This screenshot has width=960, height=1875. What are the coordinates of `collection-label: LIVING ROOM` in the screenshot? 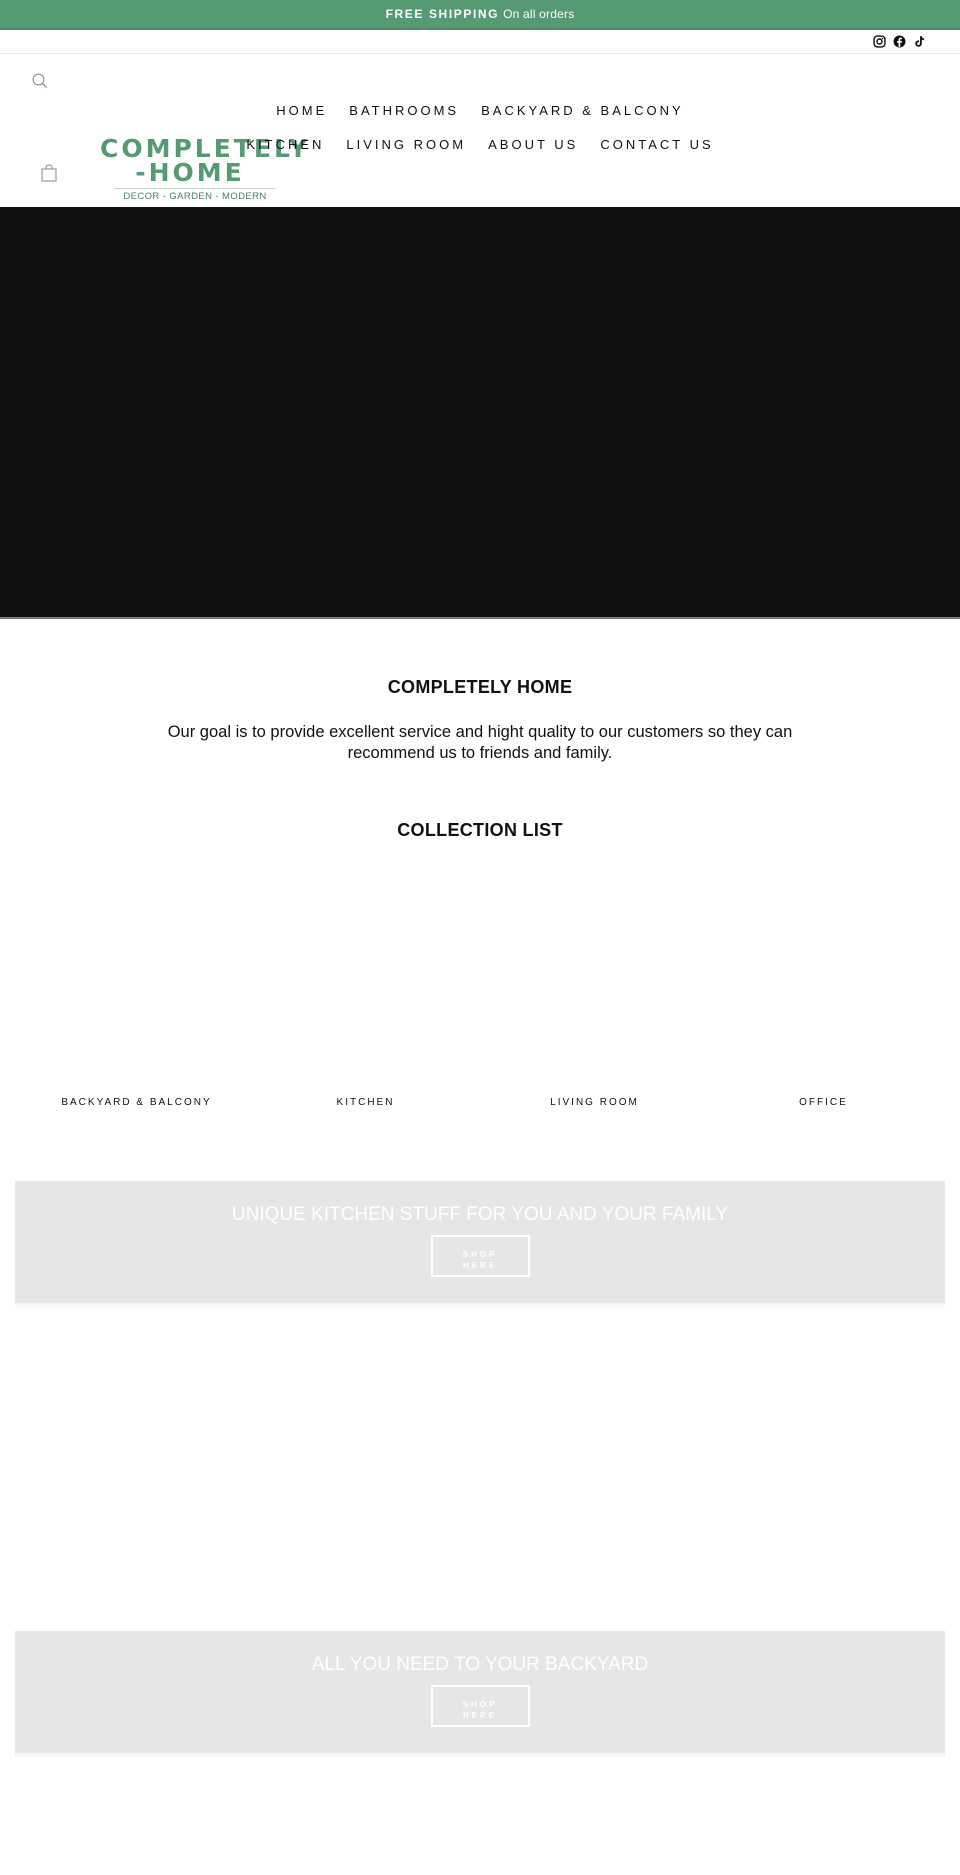 It's located at (594, 1102).